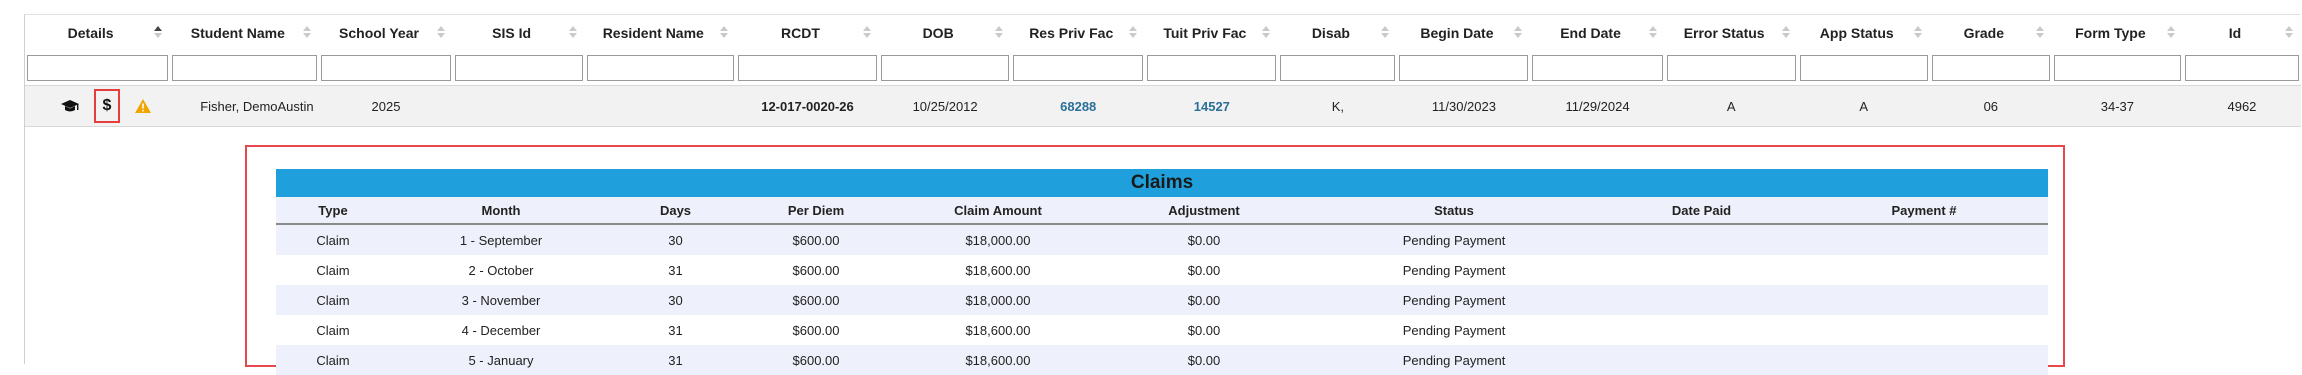  I want to click on col-header-form-type: Form Type, so click(2117, 33).